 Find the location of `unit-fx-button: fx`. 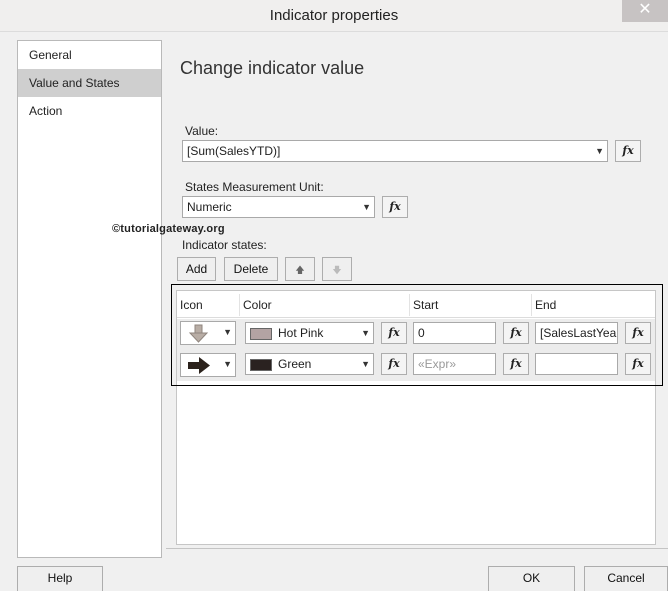

unit-fx-button: fx is located at coordinates (395, 207).